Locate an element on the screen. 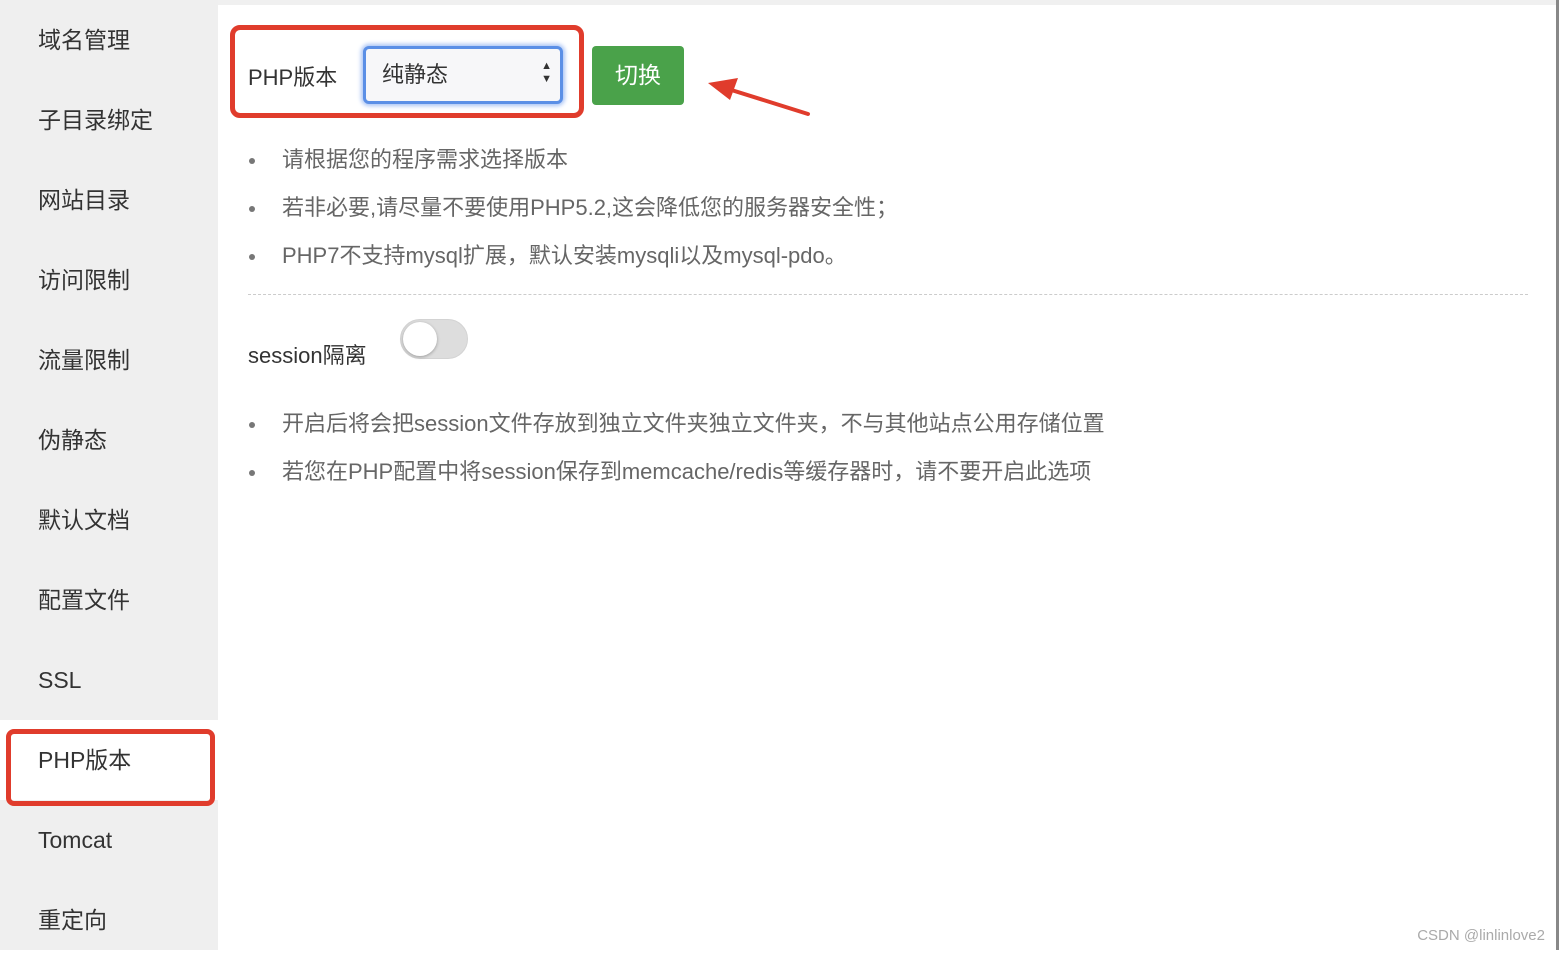  toggle-knob is located at coordinates (420, 339).